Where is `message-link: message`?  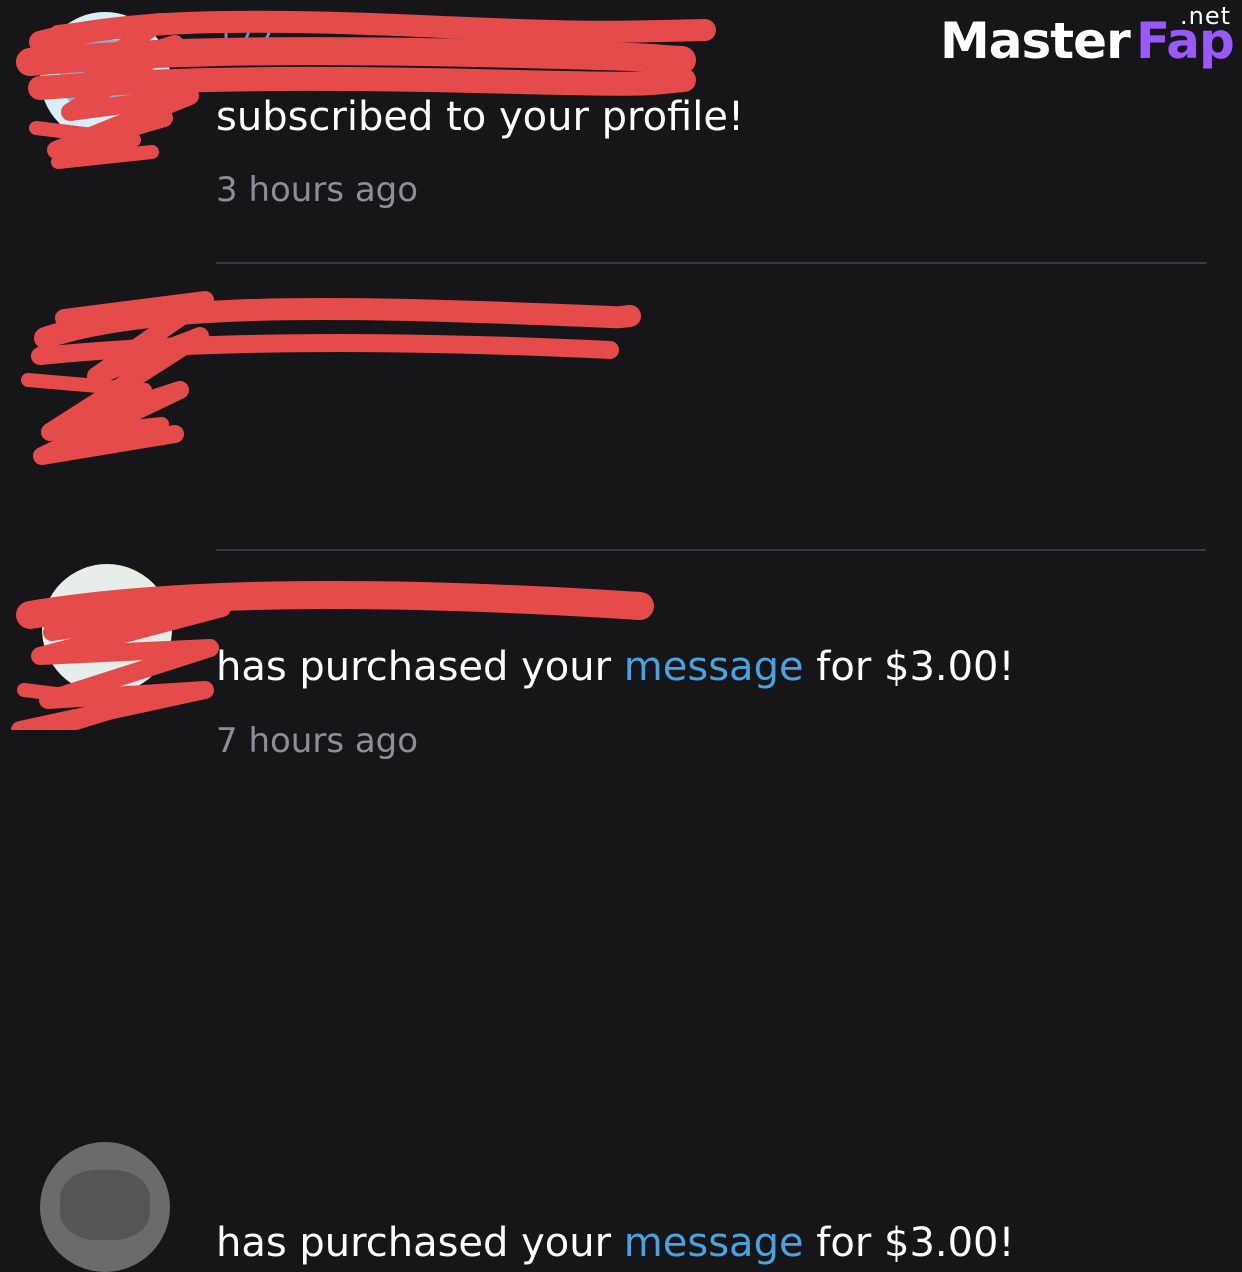 message-link: message is located at coordinates (714, 1243).